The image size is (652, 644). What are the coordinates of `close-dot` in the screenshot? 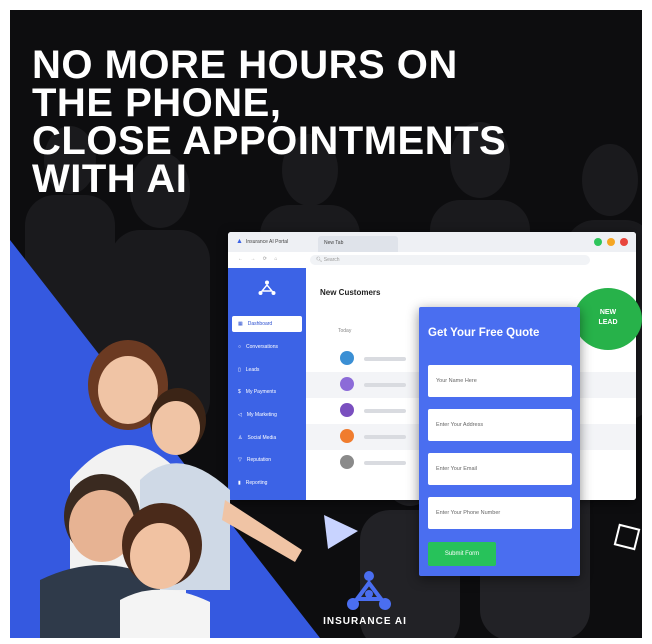 It's located at (624, 242).